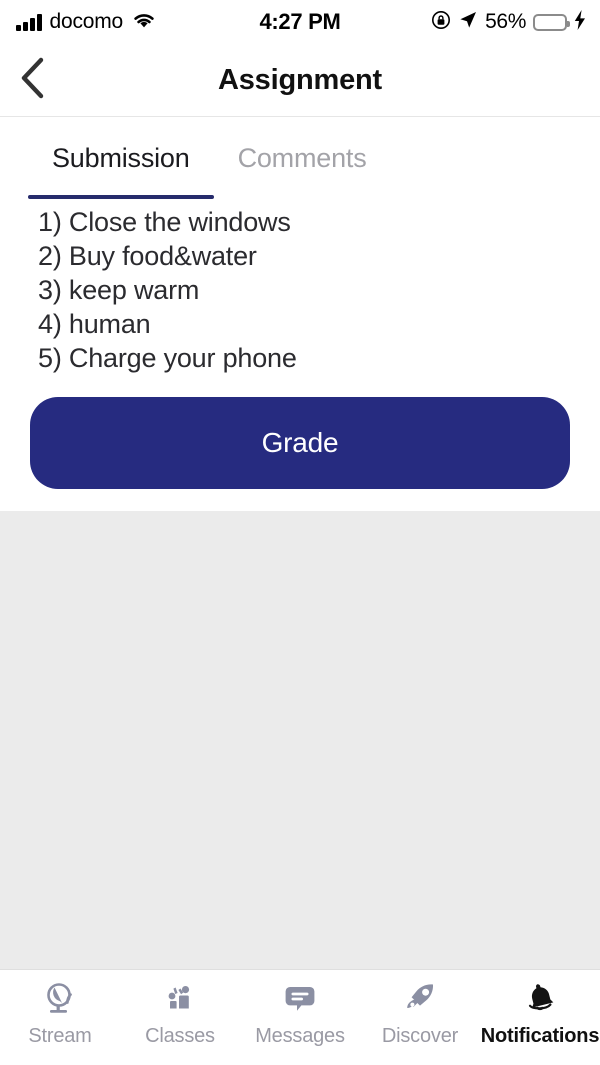 This screenshot has width=600, height=1065. I want to click on bottom-tab-messages-label: Messages, so click(300, 1036).